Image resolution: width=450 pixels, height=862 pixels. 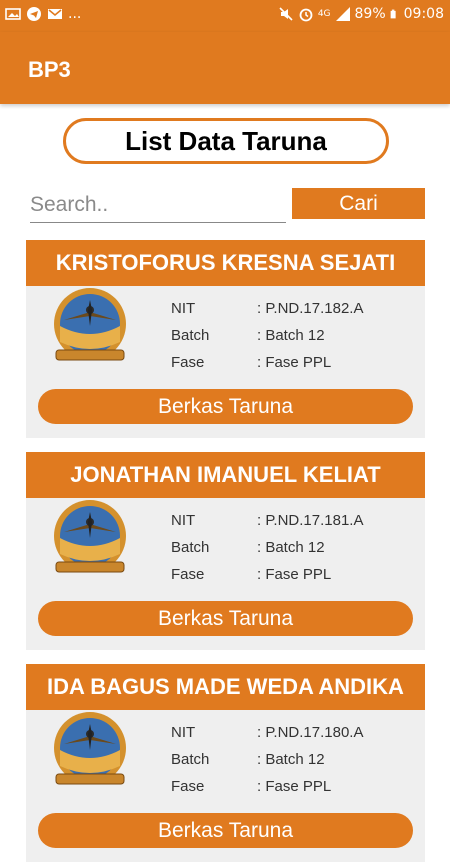 What do you see at coordinates (393, 14) in the screenshot?
I see `battery-icon` at bounding box center [393, 14].